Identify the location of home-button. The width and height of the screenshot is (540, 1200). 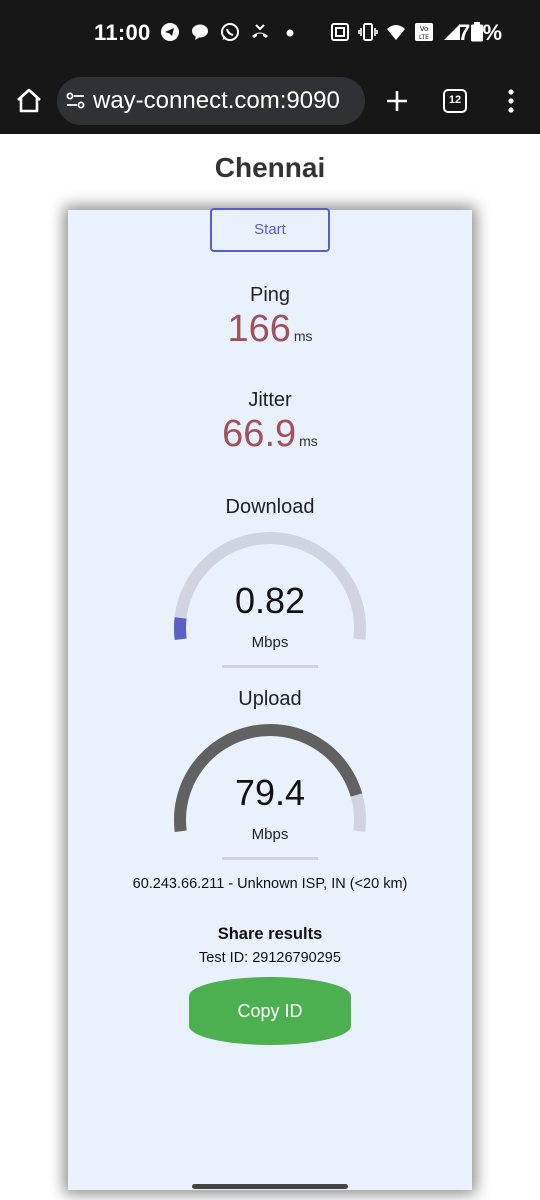
(29, 101).